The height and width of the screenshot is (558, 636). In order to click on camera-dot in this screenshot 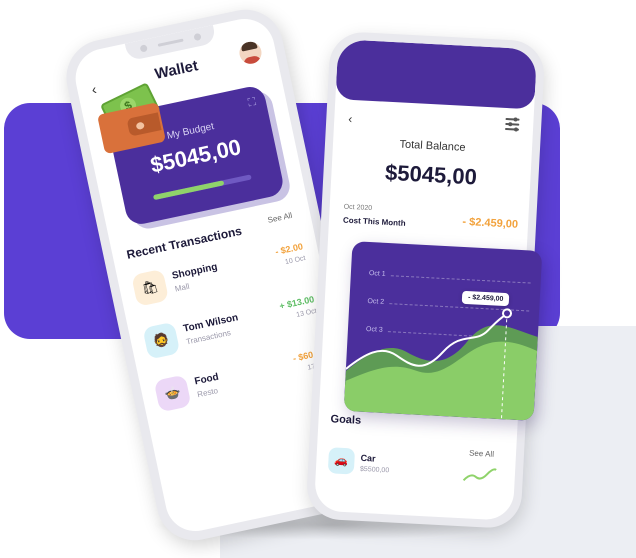, I will do `click(143, 48)`.